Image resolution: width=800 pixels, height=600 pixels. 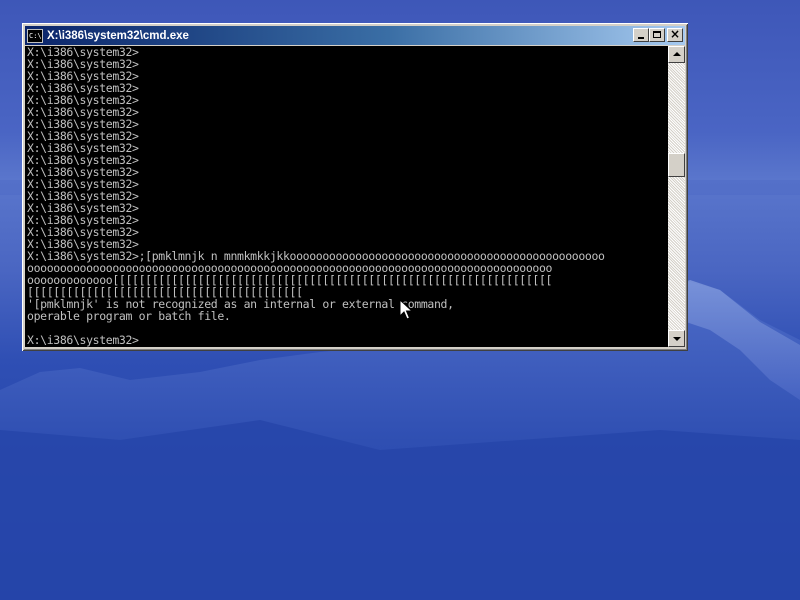 I want to click on mouse-pointer-icon, so click(x=406, y=312).